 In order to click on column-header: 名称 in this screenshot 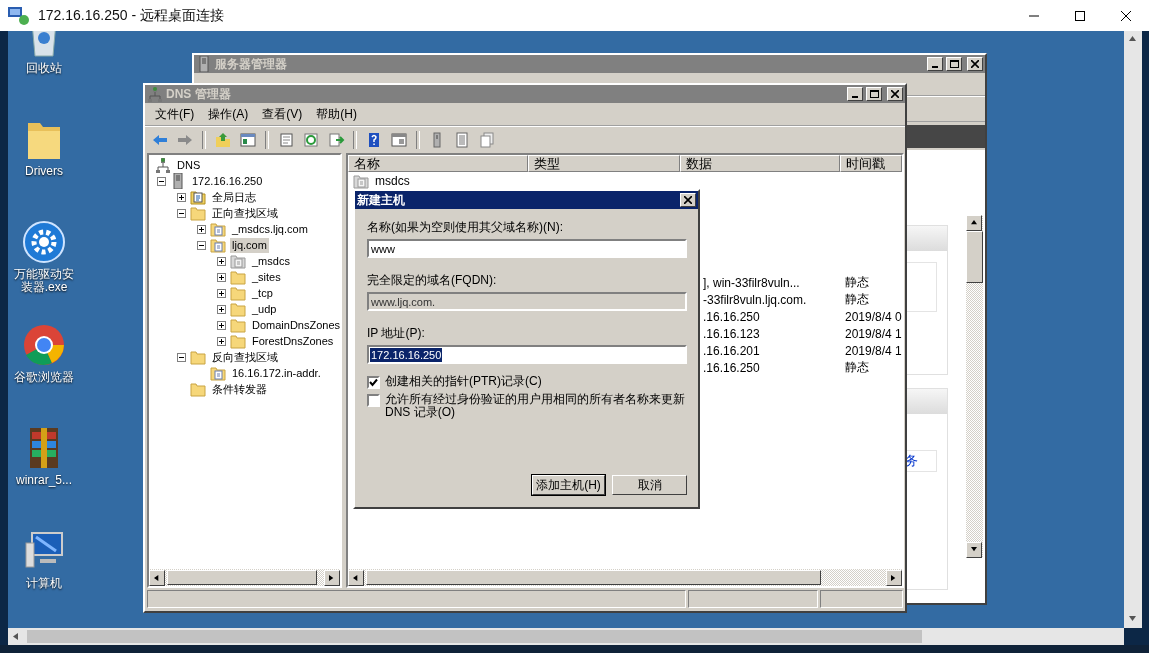, I will do `click(438, 163)`.